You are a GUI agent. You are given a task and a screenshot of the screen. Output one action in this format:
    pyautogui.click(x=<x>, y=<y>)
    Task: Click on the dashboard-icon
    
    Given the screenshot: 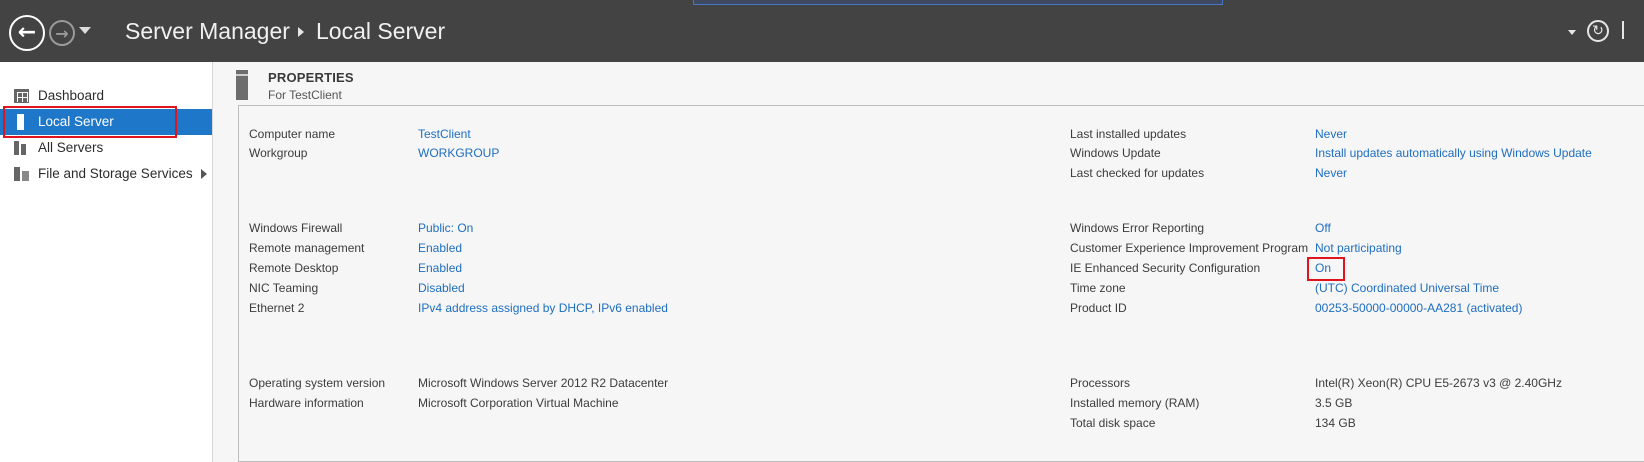 What is the action you would take?
    pyautogui.click(x=21, y=96)
    